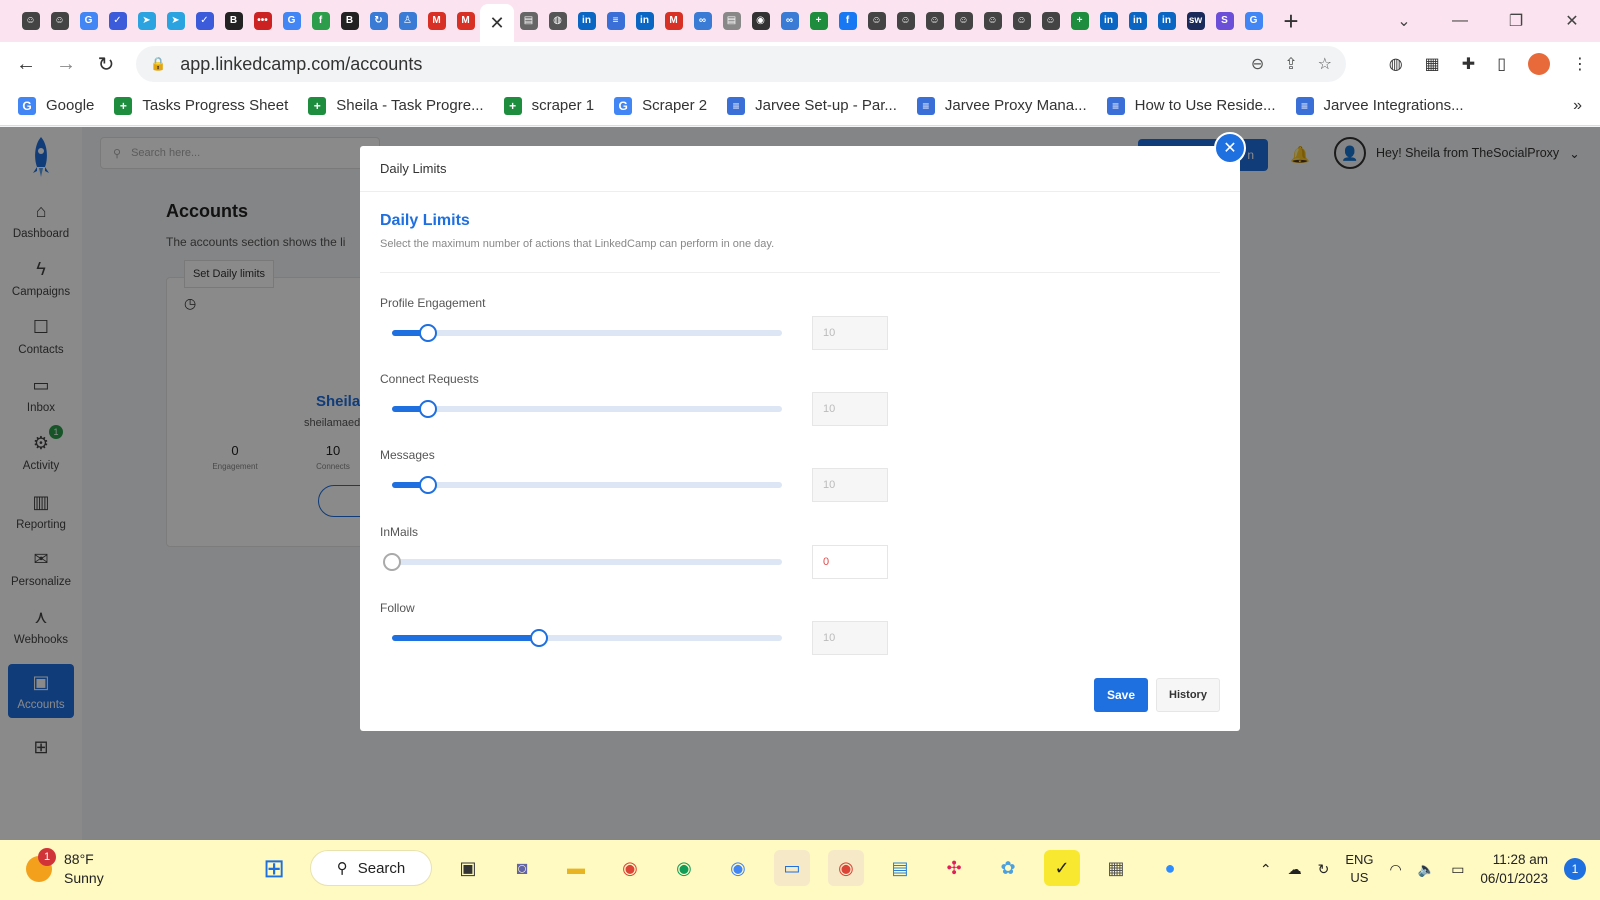  Describe the element at coordinates (262, 21) in the screenshot. I see `browser-tab: •••` at that location.